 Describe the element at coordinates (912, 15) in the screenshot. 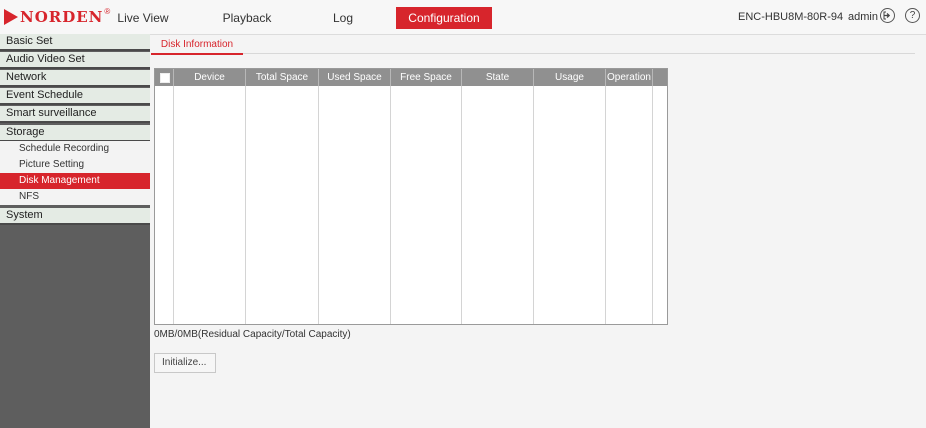

I see `help-icon: ?` at that location.